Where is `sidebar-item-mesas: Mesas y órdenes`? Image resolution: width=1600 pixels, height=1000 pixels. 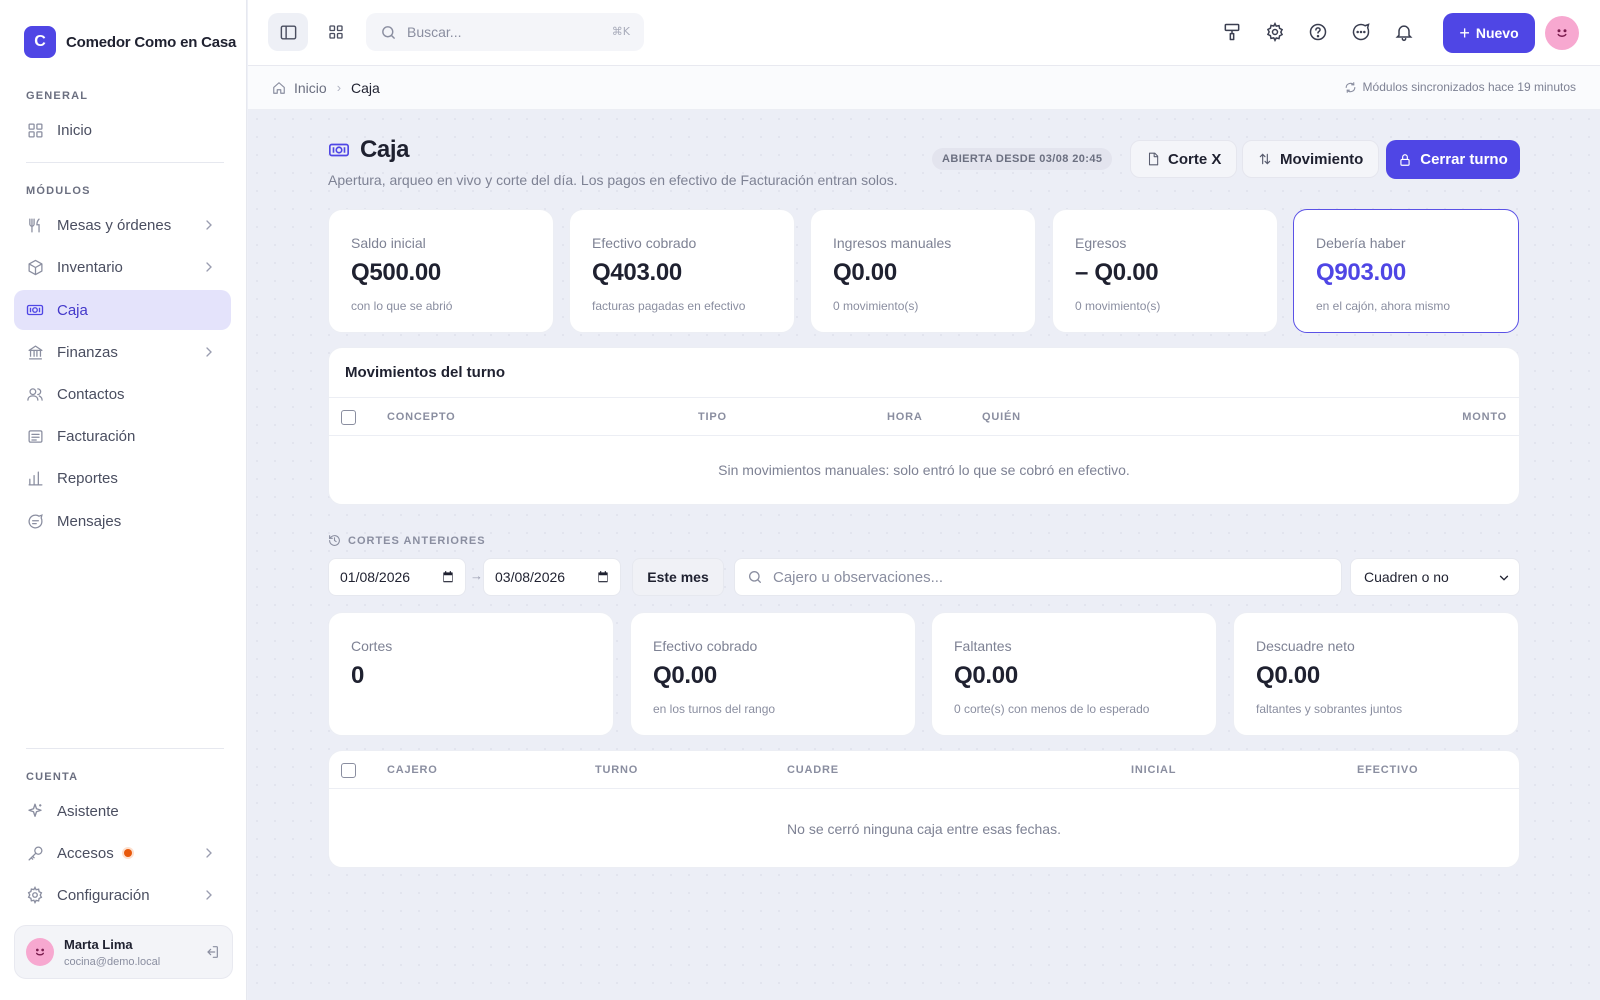
sidebar-item-mesas: Mesas y órdenes is located at coordinates (122, 225).